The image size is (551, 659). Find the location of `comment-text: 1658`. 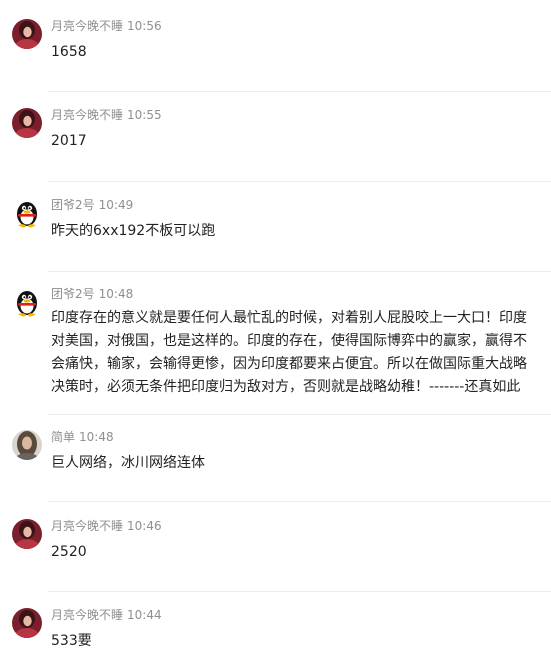

comment-text: 1658 is located at coordinates (69, 52).